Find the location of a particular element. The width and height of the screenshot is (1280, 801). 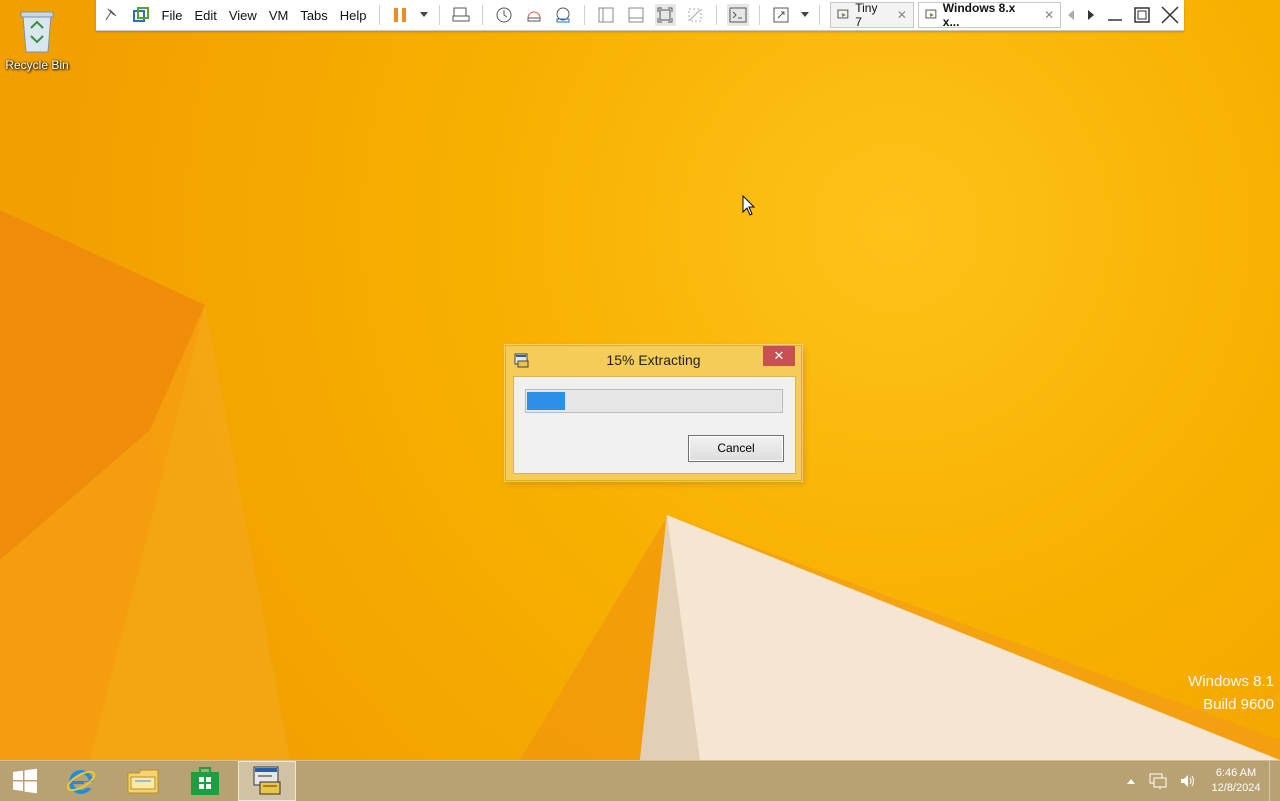

dialog-title: 15% Extracting is located at coordinates (653, 360).